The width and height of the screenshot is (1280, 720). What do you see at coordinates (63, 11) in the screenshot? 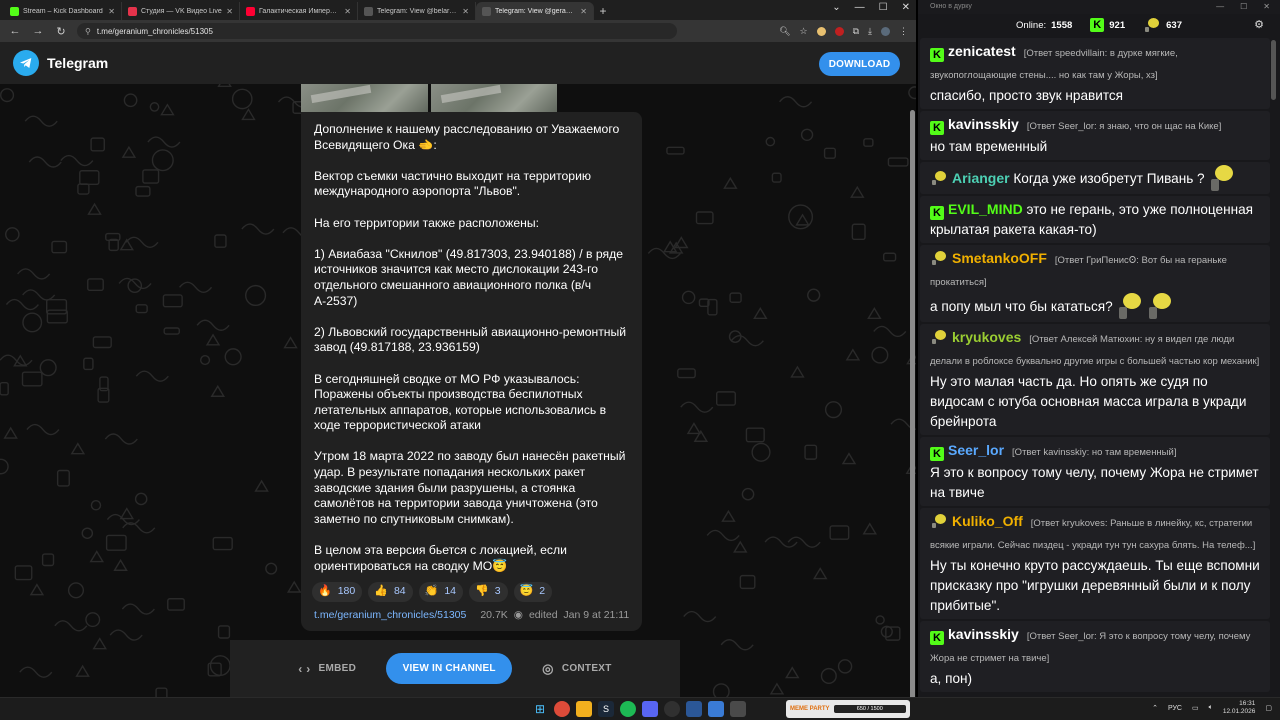
I see `browser-tab: Stream – Kick Dashboard ✕` at bounding box center [63, 11].